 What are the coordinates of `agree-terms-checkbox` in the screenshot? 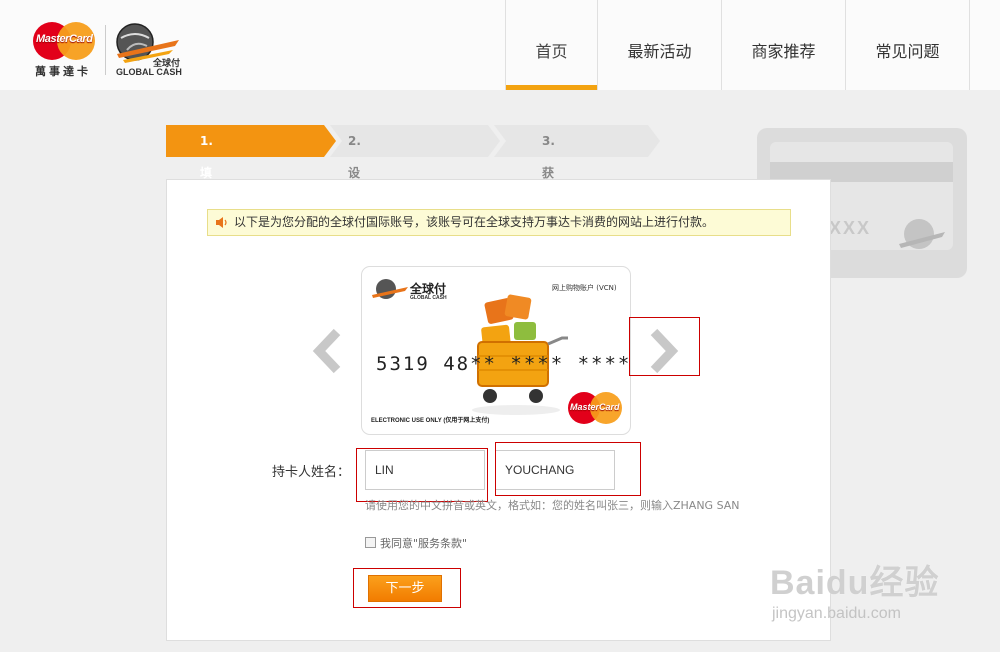 It's located at (370, 542).